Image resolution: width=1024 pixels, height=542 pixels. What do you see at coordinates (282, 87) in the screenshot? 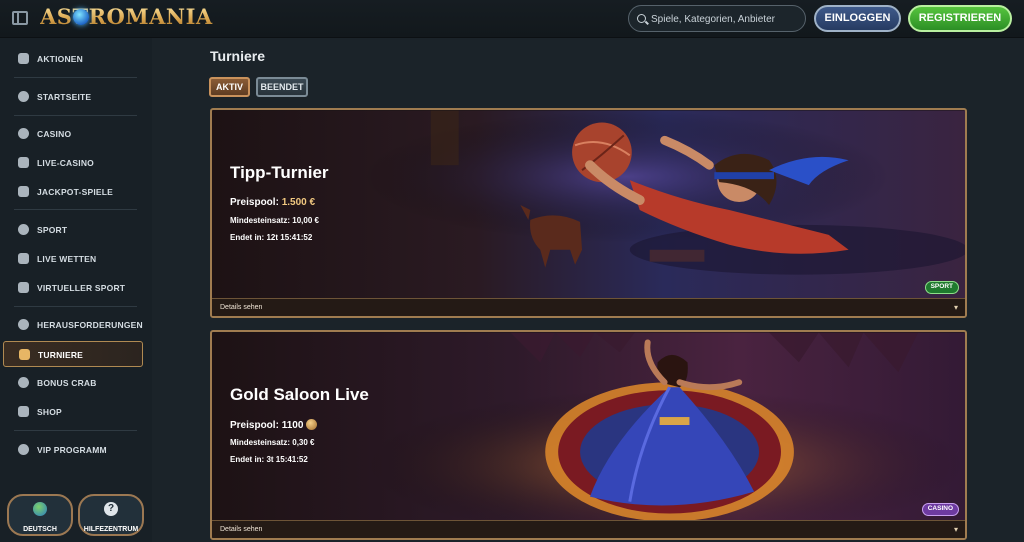
I see `tab-beendet: BEENDET` at bounding box center [282, 87].